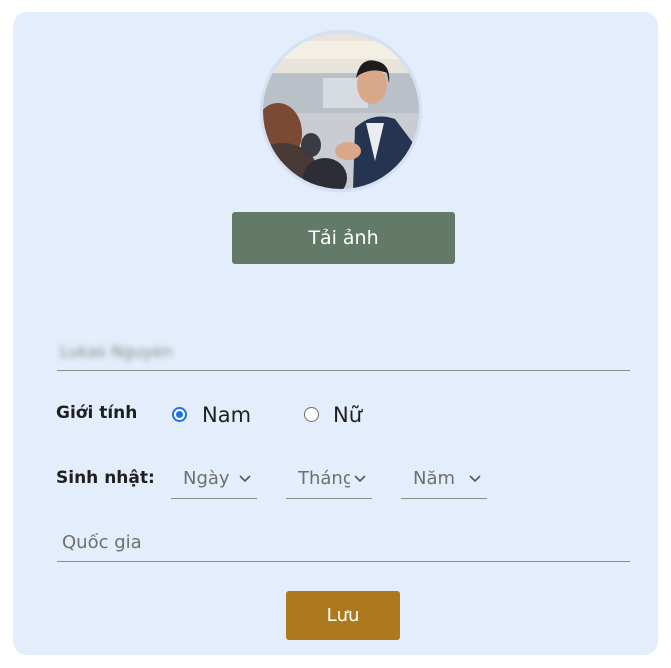 Image resolution: width=671 pixels, height=668 pixels. I want to click on country-field, so click(343, 543).